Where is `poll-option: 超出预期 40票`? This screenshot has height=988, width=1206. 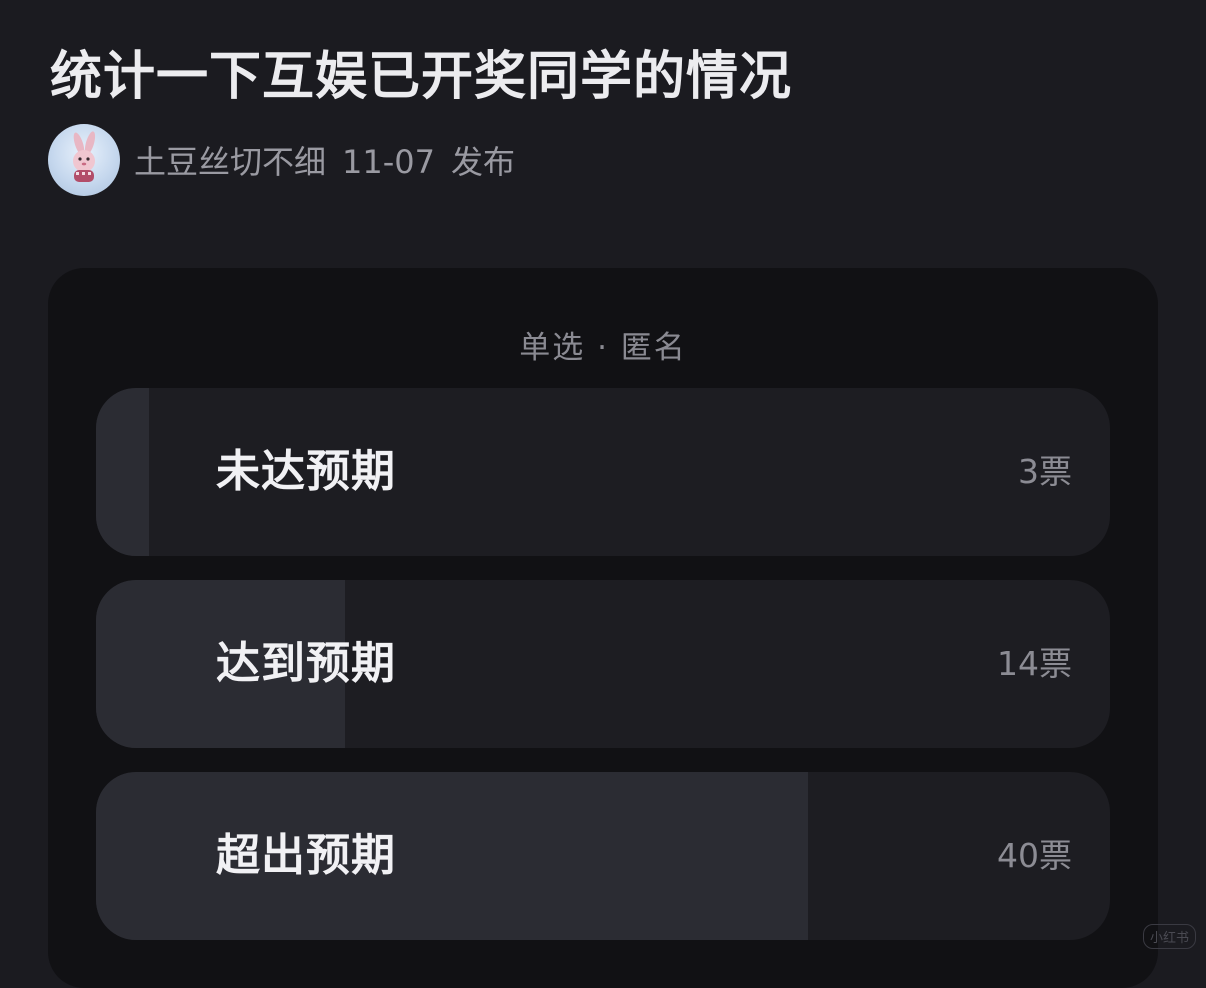
poll-option: 超出预期 40票 is located at coordinates (603, 856).